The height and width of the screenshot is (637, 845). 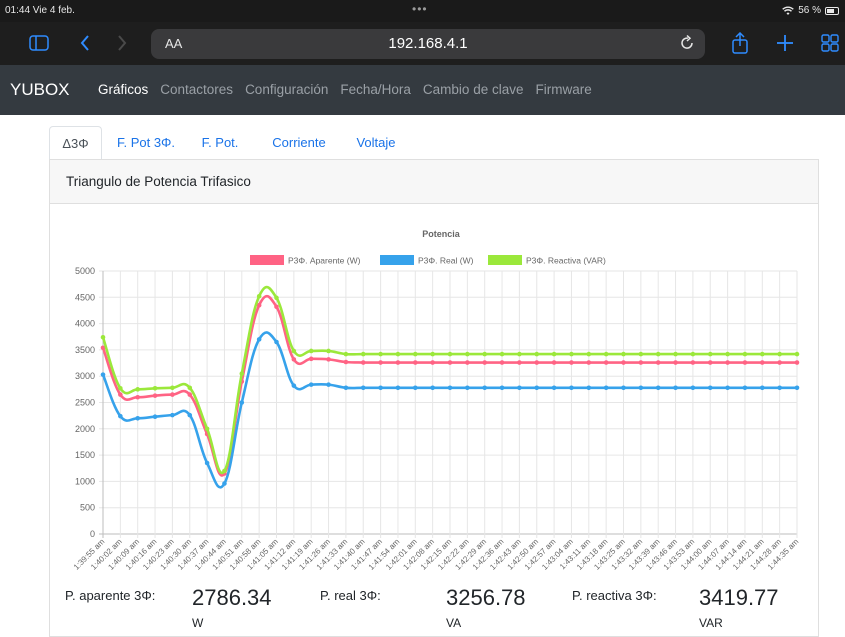 I want to click on back-icon, so click(x=85, y=43).